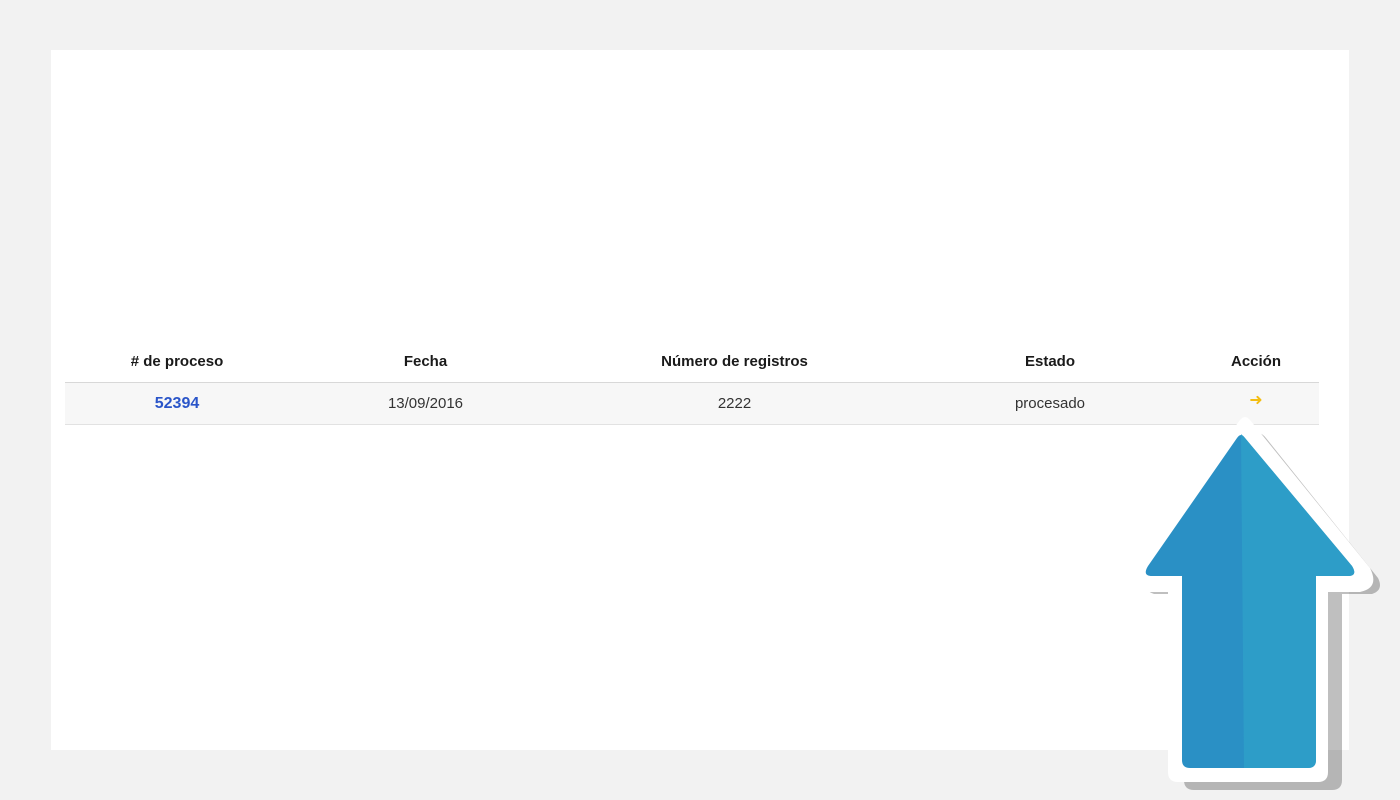  I want to click on header-date: Fecha, so click(425, 361).